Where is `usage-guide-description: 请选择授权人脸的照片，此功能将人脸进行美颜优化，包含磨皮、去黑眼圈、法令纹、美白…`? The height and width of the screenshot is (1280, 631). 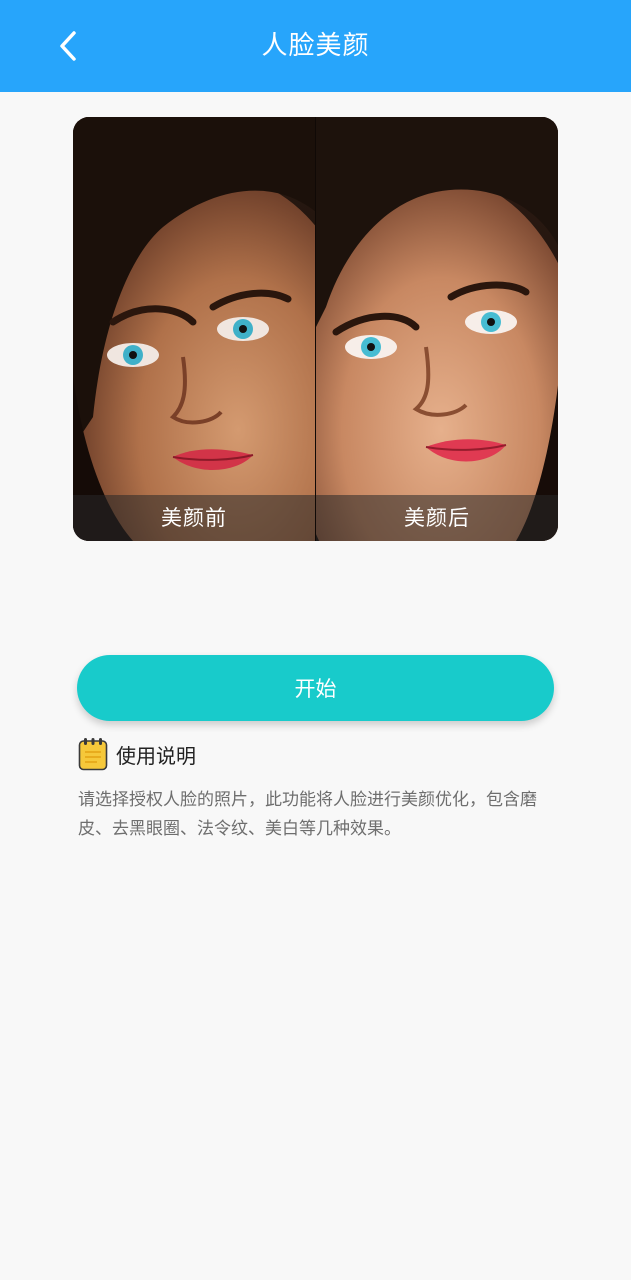 usage-guide-description: 请选择授权人脸的照片，此功能将人脸进行美颜优化，包含磨皮、去黑眼圈、法令纹、美白… is located at coordinates (307, 814).